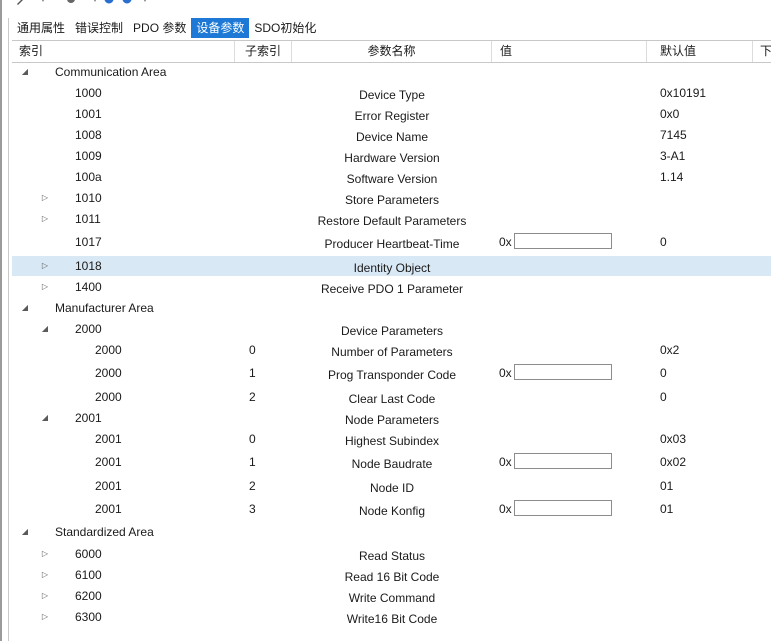  Describe the element at coordinates (88, 93) in the screenshot. I see `index-cell: 1000` at that location.